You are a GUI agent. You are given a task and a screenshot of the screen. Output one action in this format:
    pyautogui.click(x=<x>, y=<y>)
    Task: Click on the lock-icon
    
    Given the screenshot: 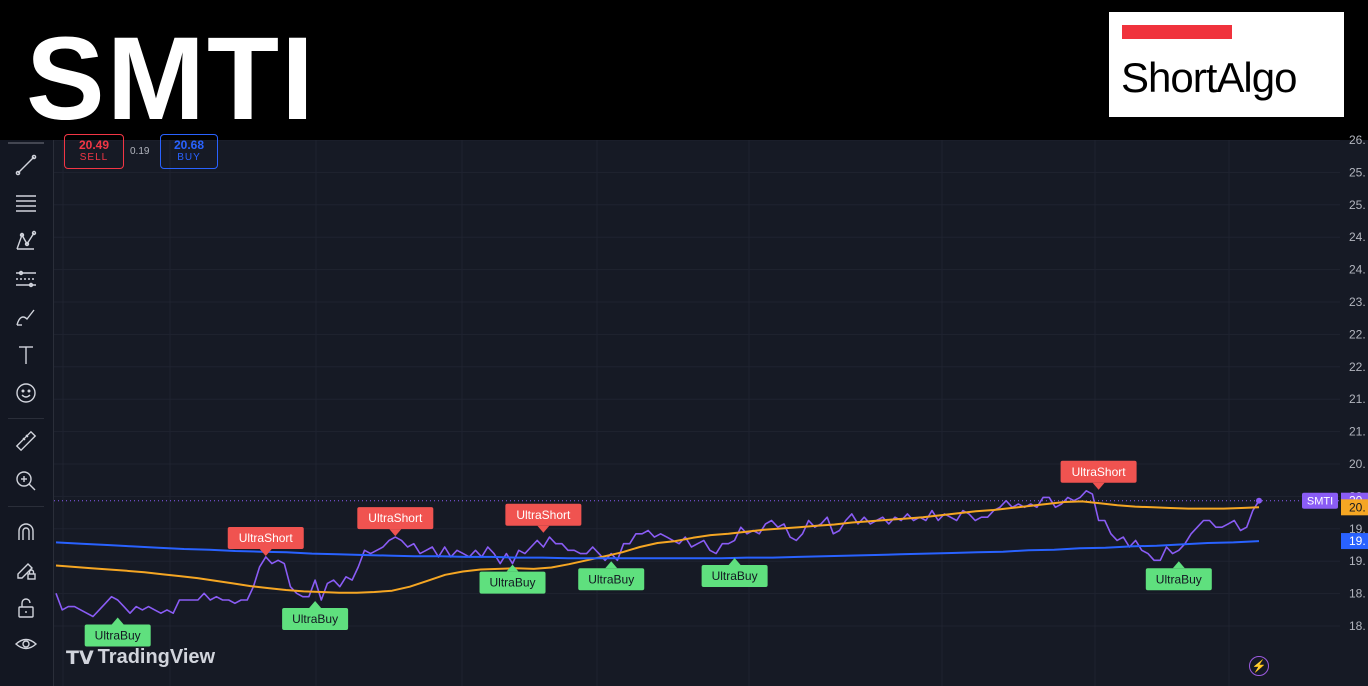 What is the action you would take?
    pyautogui.click(x=26, y=608)
    